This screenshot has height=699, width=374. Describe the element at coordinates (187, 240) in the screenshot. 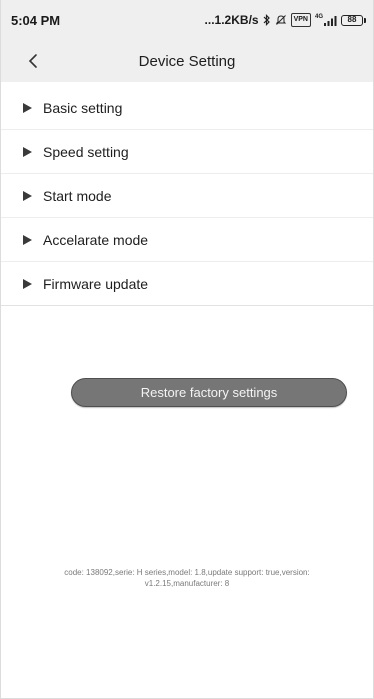

I see `menu-item-accelarate-mode: Accelarate mode` at that location.